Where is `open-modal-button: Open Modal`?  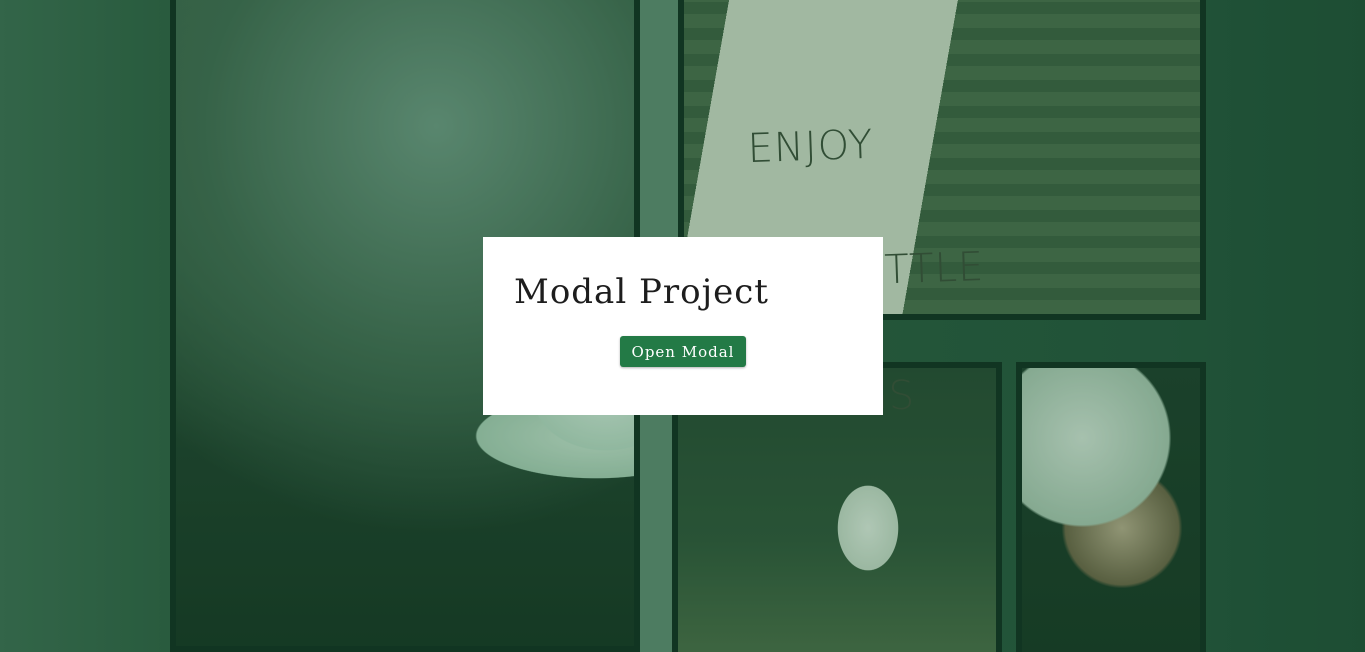 open-modal-button: Open Modal is located at coordinates (683, 351).